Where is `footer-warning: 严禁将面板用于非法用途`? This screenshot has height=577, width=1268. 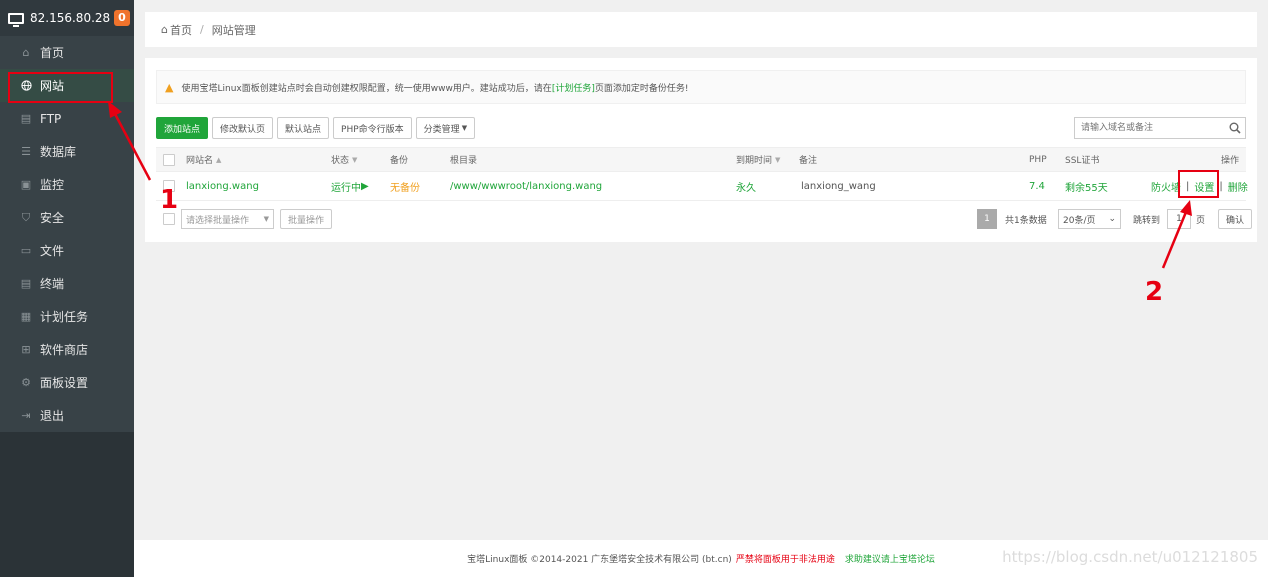 footer-warning: 严禁将面板用于非法用途 is located at coordinates (785, 560).